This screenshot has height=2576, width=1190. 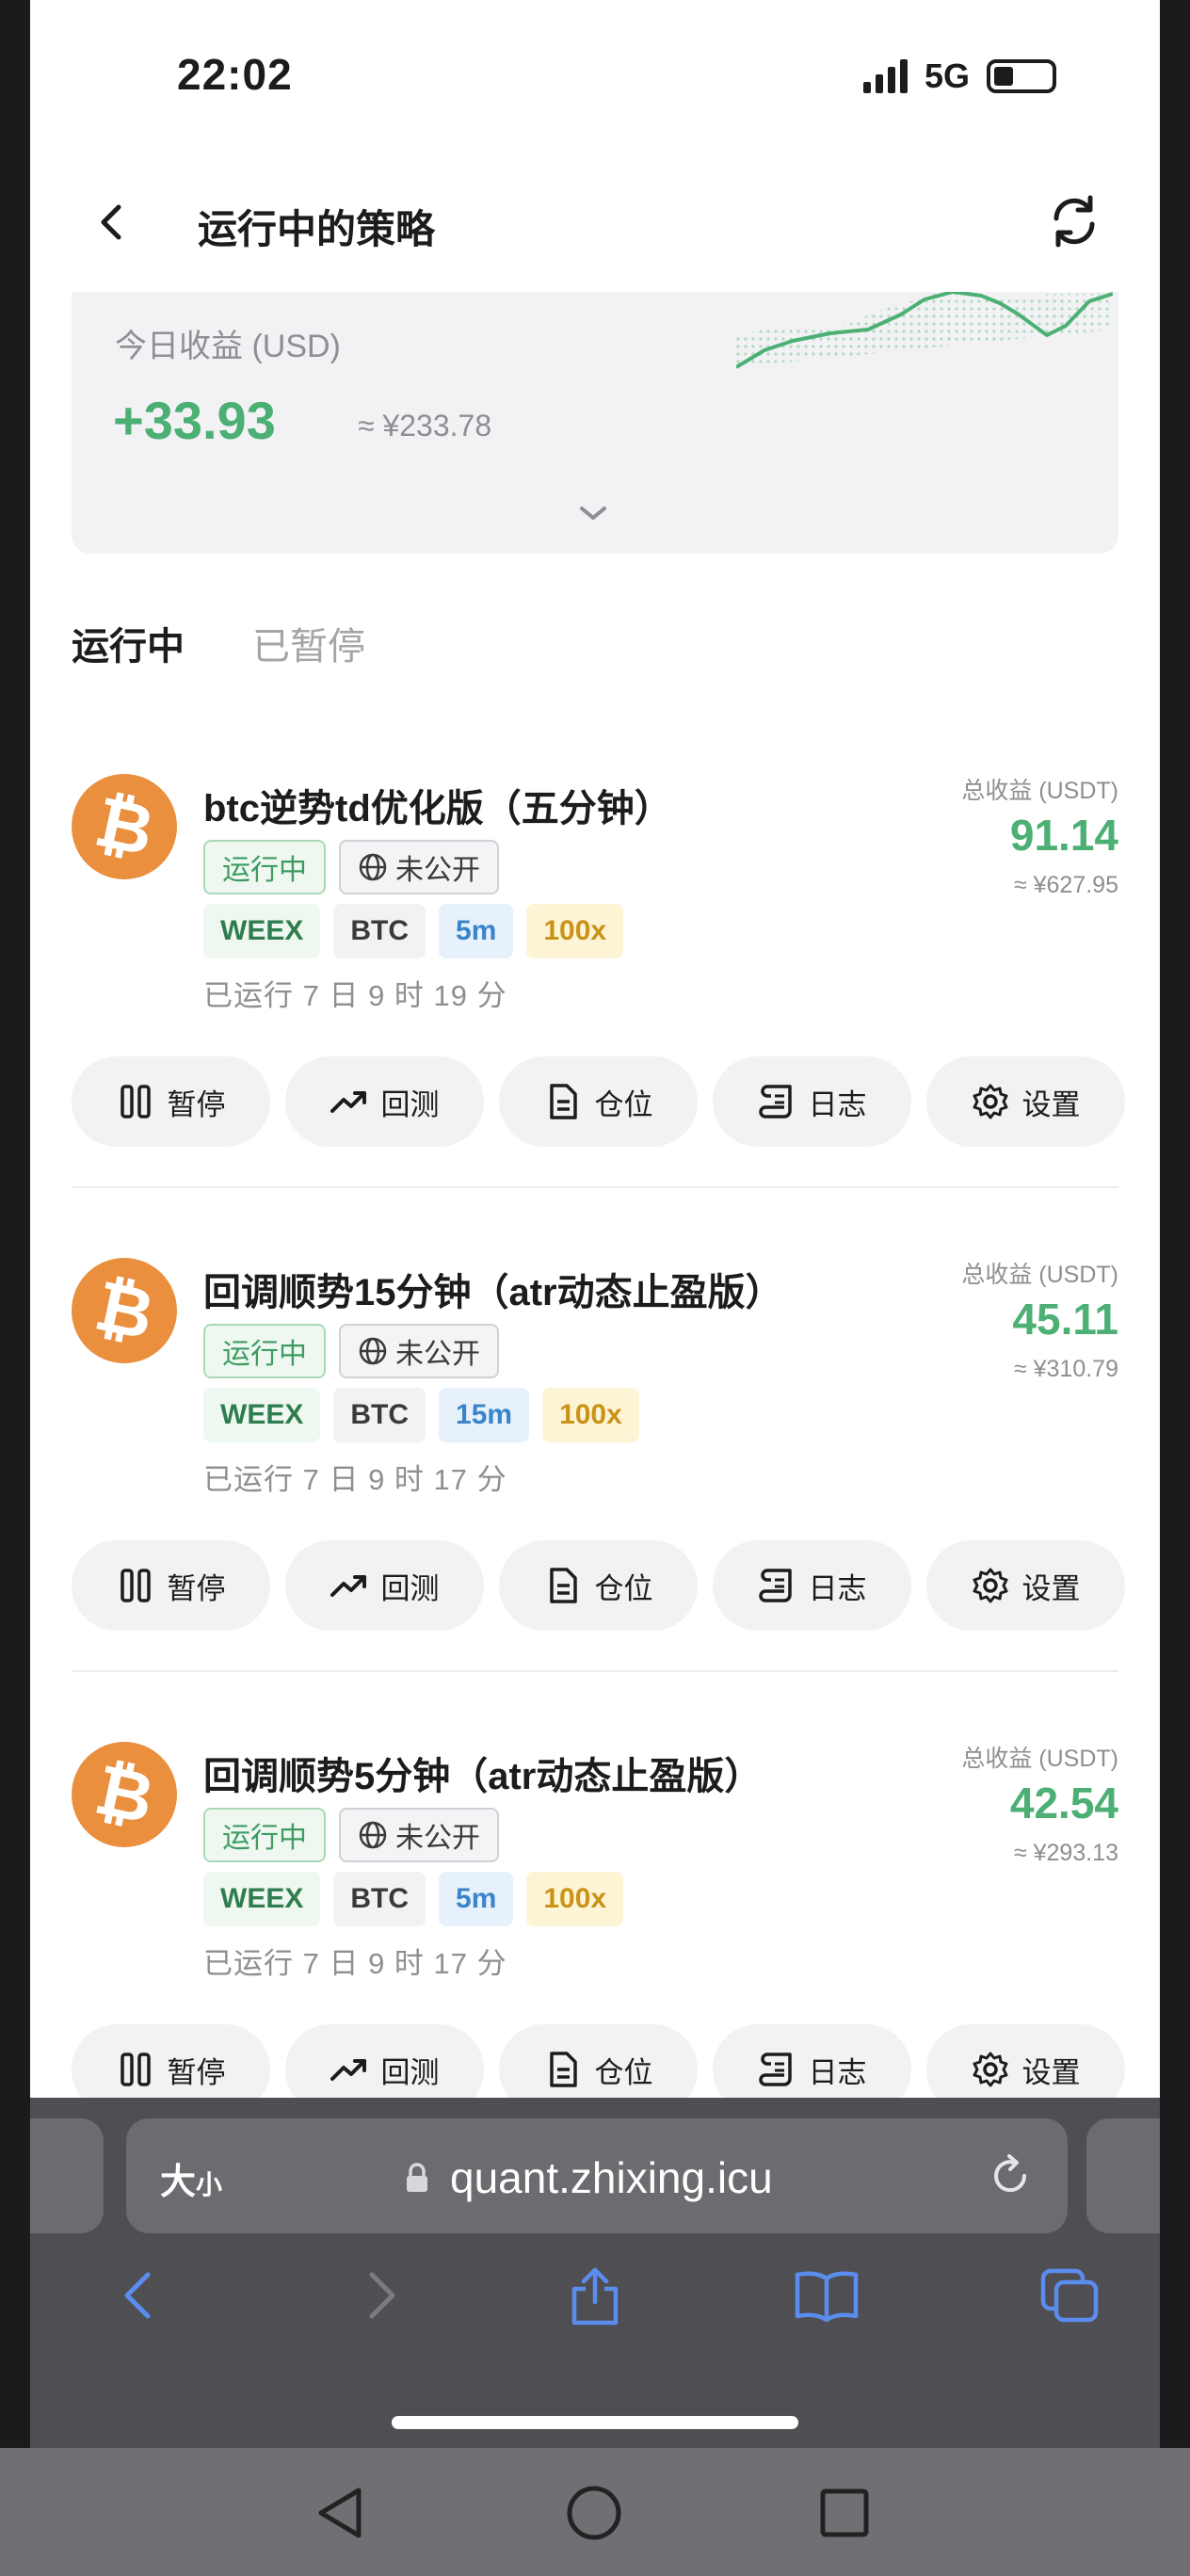 I want to click on home-indicator, so click(x=595, y=2422).